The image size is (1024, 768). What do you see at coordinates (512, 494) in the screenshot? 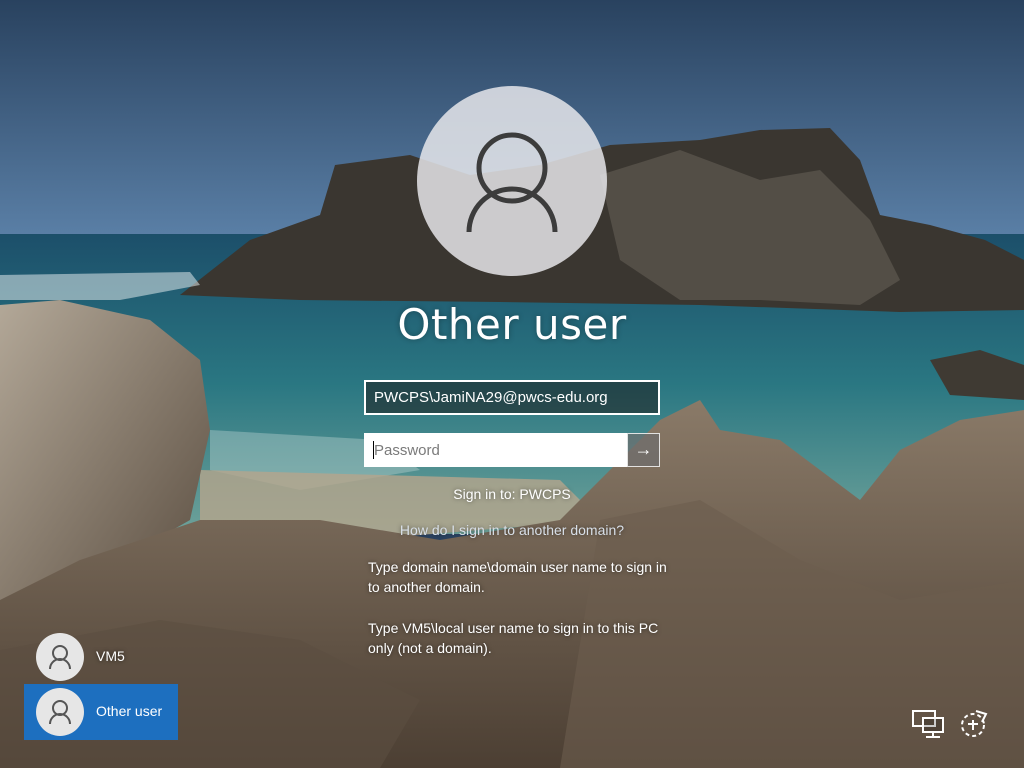
I see `sign-in-to-label: Sign in to: PWCPS` at bounding box center [512, 494].